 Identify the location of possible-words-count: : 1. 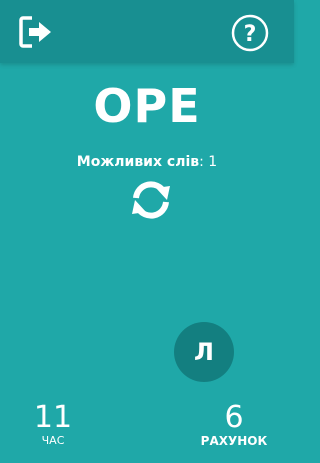
(208, 162).